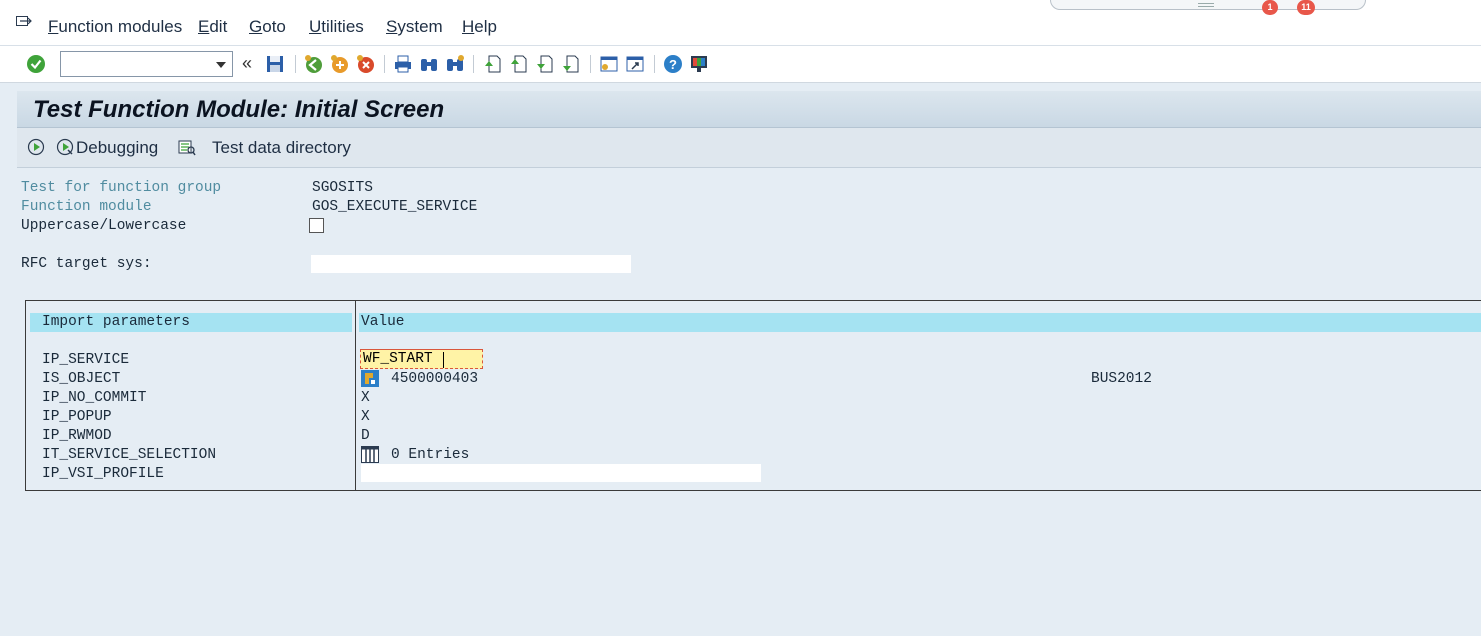 The image size is (1481, 636). What do you see at coordinates (366, 64) in the screenshot?
I see `cancel-icon` at bounding box center [366, 64].